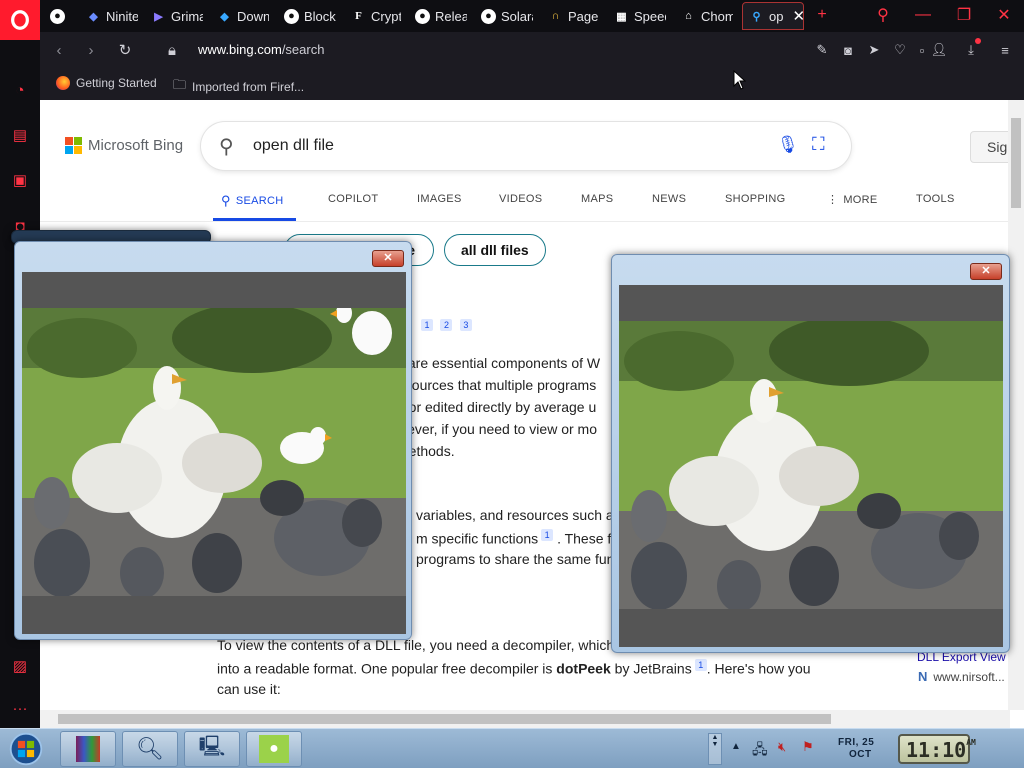  What do you see at coordinates (773, 16) in the screenshot?
I see `tab-active-search: ⚲ op ✕` at bounding box center [773, 16].